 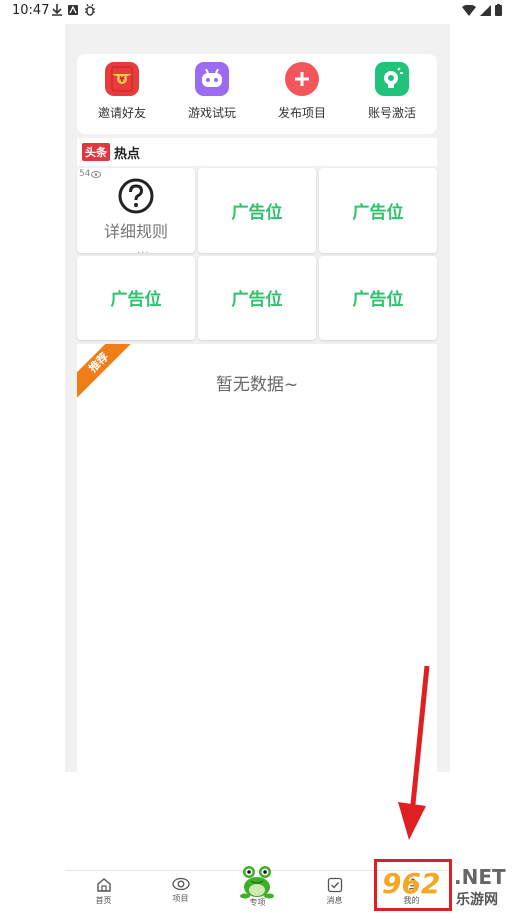 I want to click on status-notification-icons, so click(x=74, y=10).